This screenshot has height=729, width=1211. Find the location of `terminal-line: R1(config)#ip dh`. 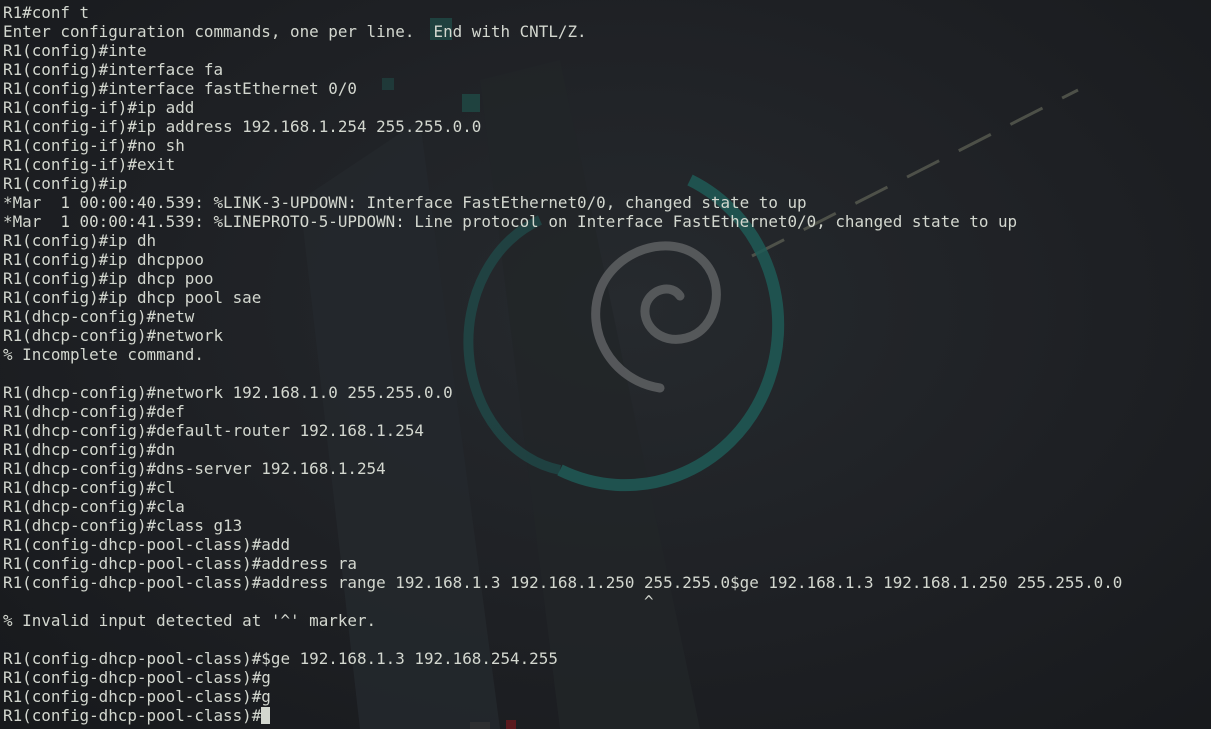

terminal-line: R1(config)#ip dh is located at coordinates (80, 240).